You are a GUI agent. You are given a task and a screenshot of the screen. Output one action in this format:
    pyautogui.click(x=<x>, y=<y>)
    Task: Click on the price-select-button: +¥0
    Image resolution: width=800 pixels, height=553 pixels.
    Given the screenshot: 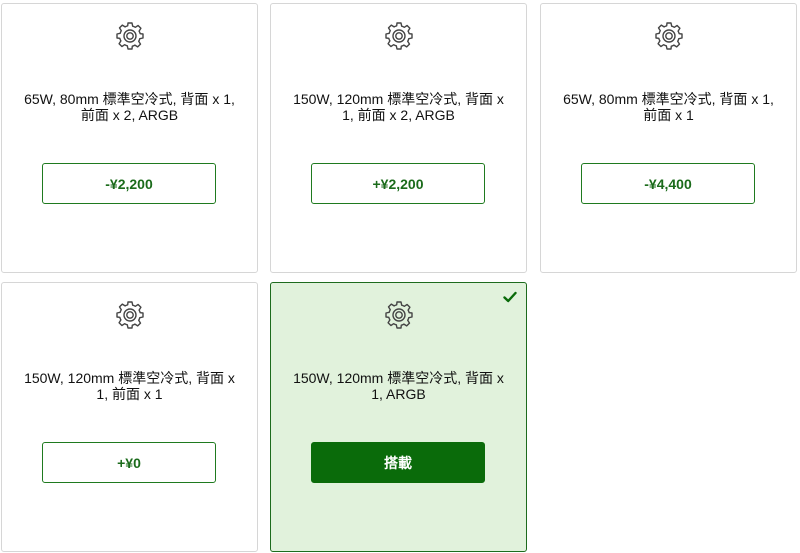 What is the action you would take?
    pyautogui.click(x=129, y=462)
    